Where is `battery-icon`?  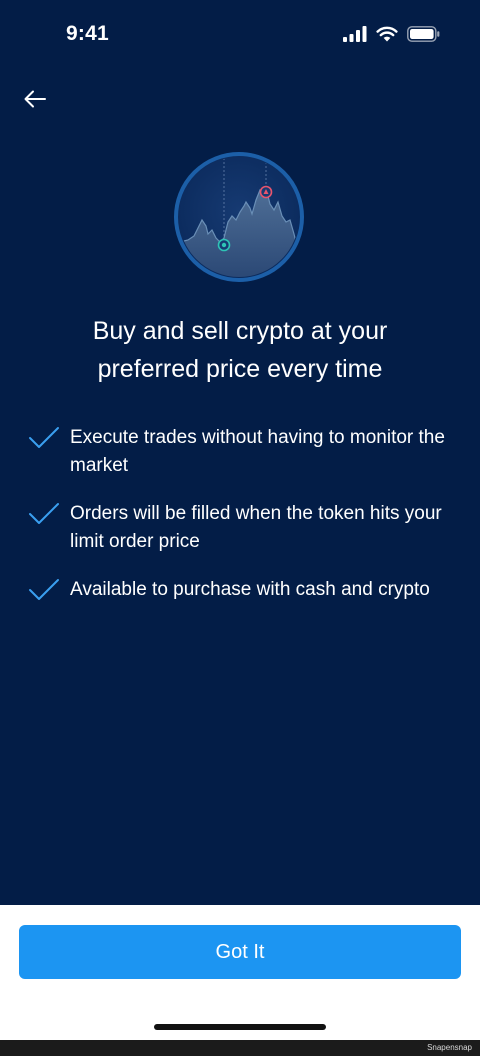 battery-icon is located at coordinates (423, 36).